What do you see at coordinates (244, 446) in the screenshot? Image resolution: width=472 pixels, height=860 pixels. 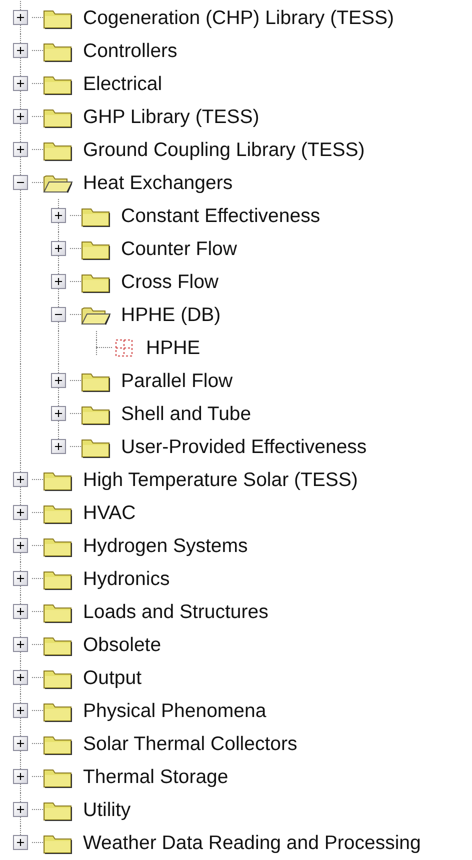 I see `folder-label: User-Provided Effectiveness` at bounding box center [244, 446].